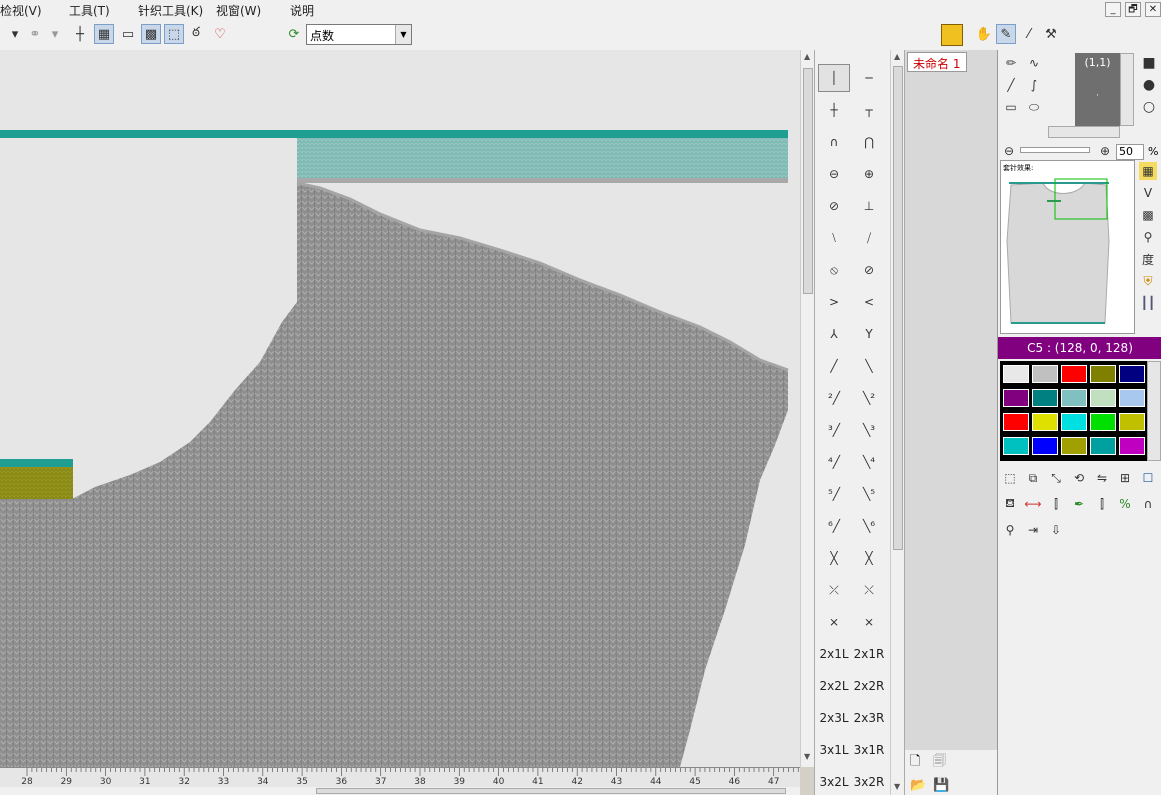  What do you see at coordinates (1009, 151) in the screenshot?
I see `zoom-out-icon: ⊖` at bounding box center [1009, 151].